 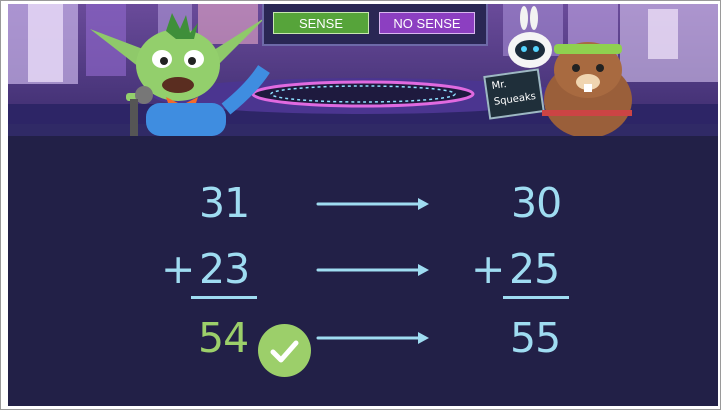 I want to click on original-plus-sign: +, so click(x=178, y=269).